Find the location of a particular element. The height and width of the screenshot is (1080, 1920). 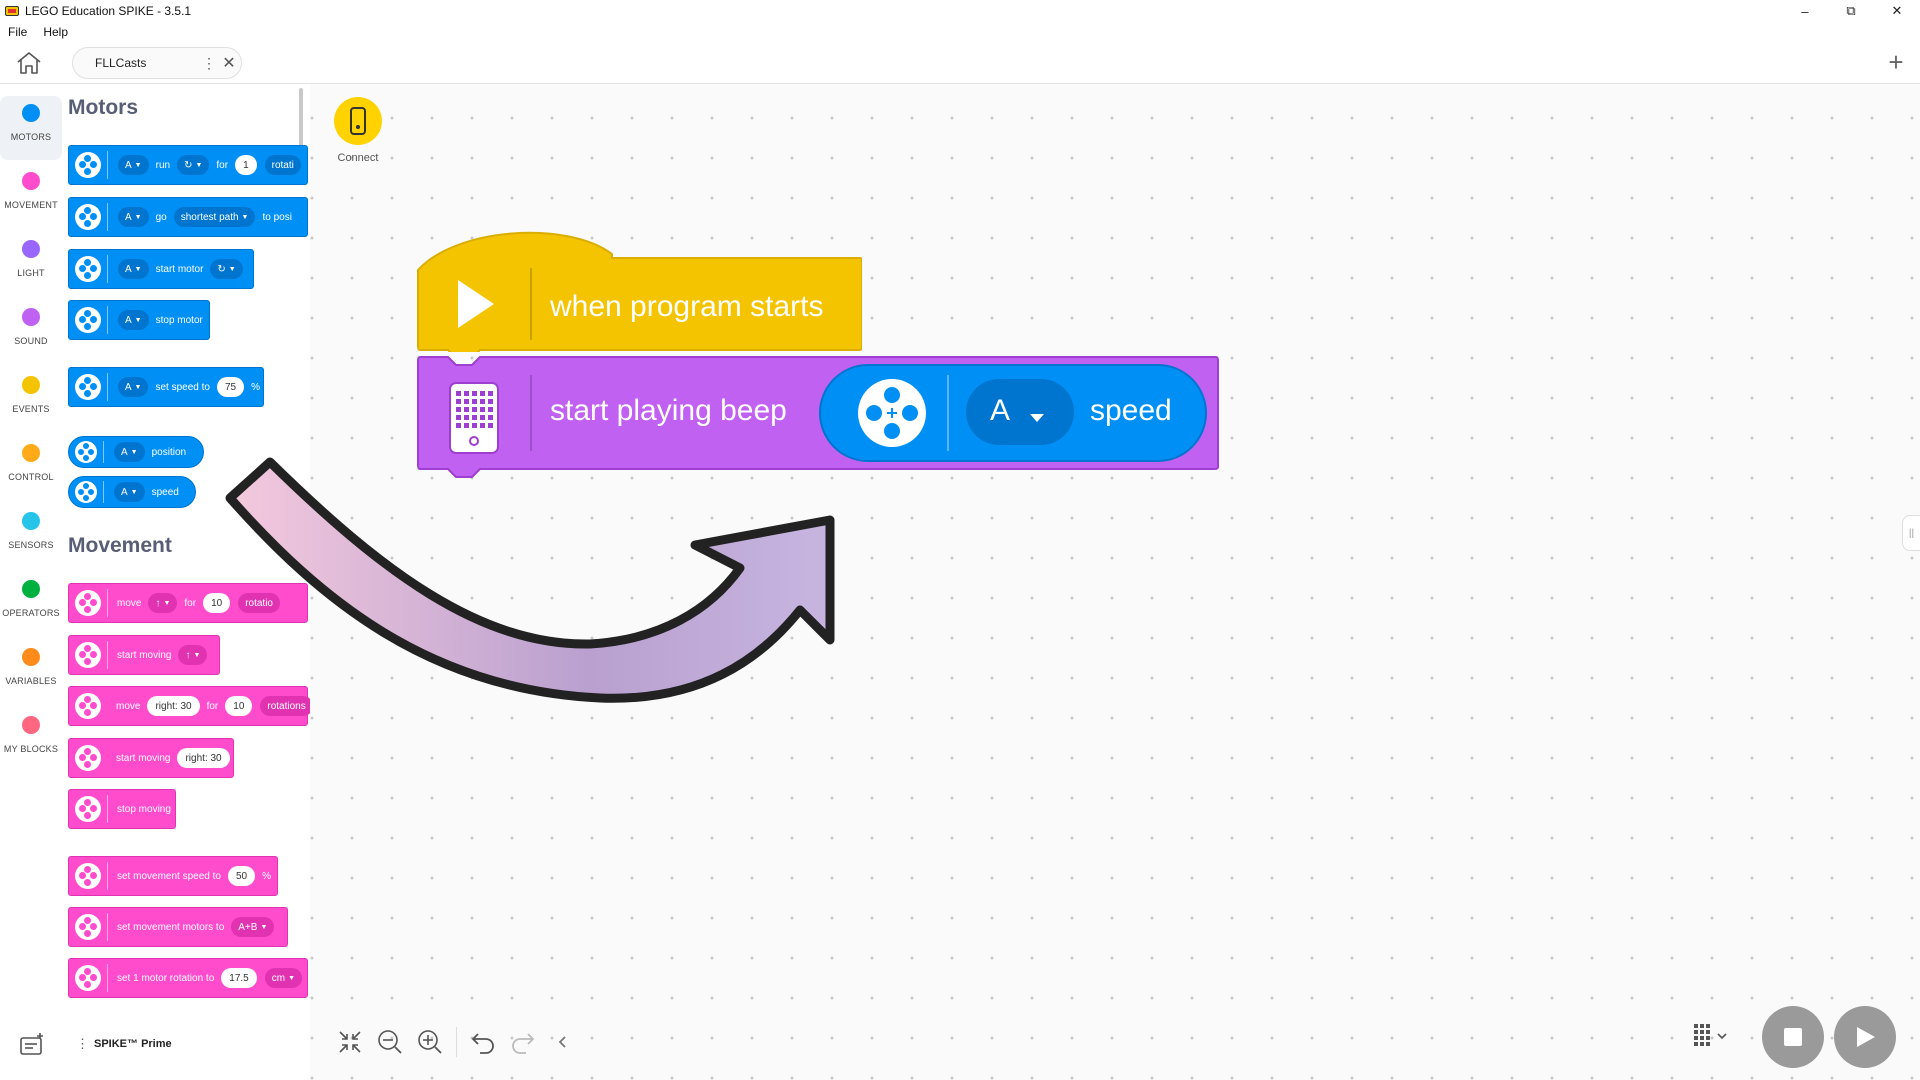

side-panel-handle: || is located at coordinates (1911, 533).